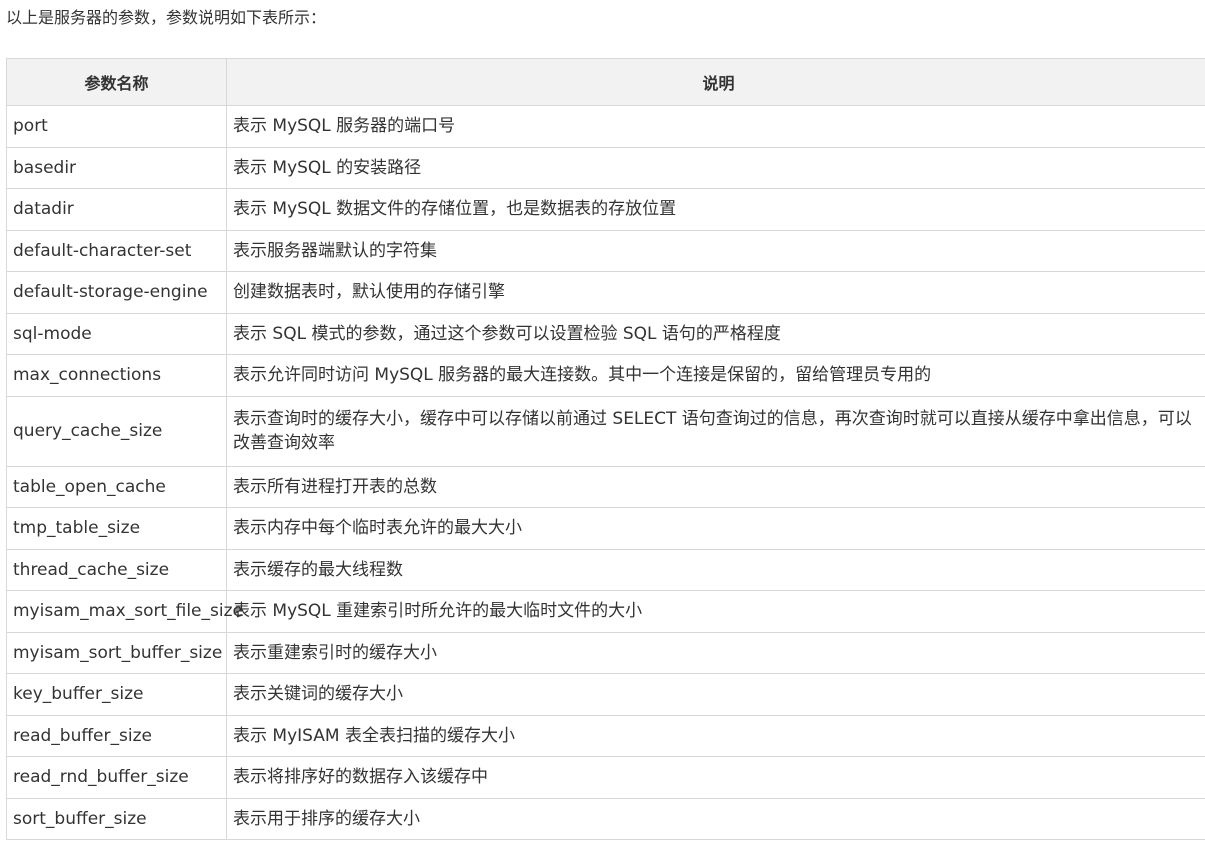  Describe the element at coordinates (116, 694) in the screenshot. I see `param-name-cell: key_buffer_size` at that location.